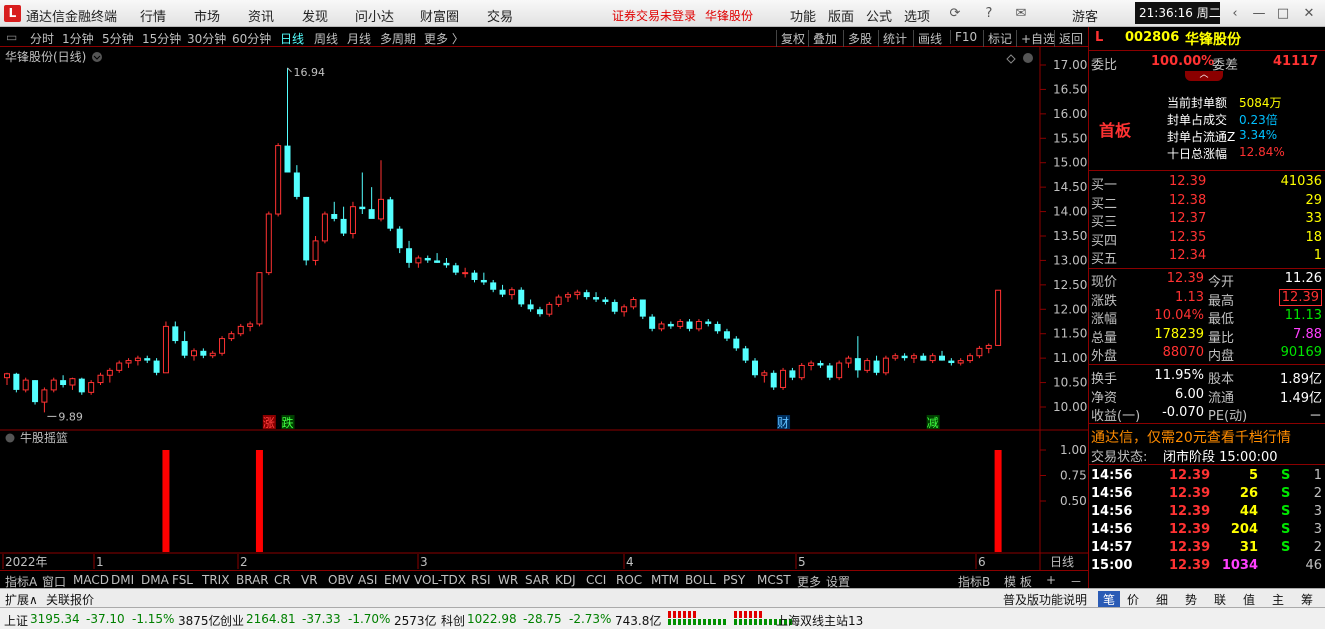 This screenshot has height=629, width=1325. What do you see at coordinates (700, 580) in the screenshot?
I see `indicator-tab-boll: BOLL` at bounding box center [700, 580].